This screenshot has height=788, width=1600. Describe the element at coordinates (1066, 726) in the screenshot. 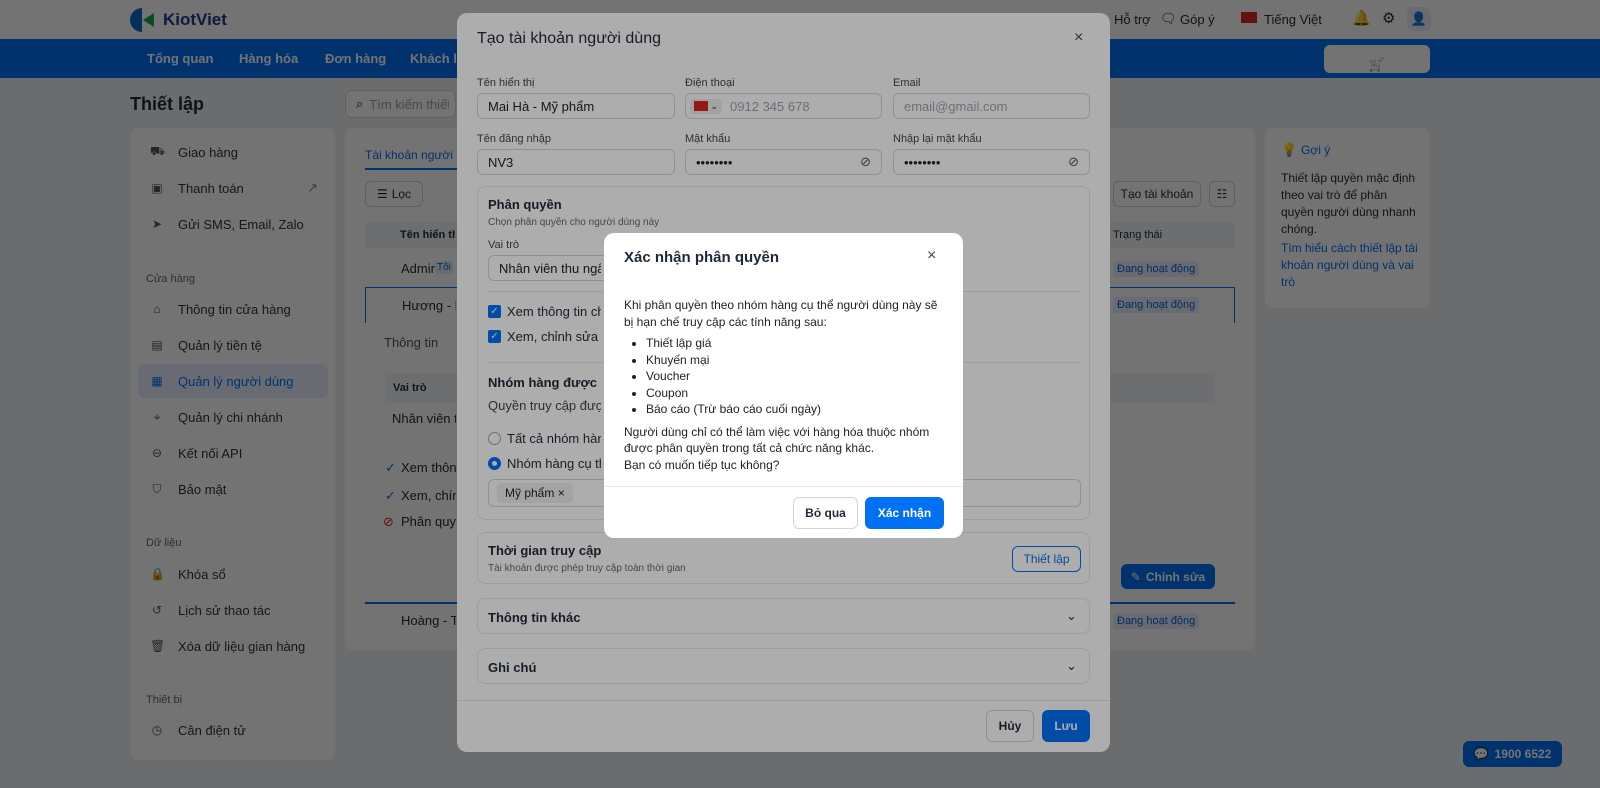

I see `save-button: Lưu` at that location.